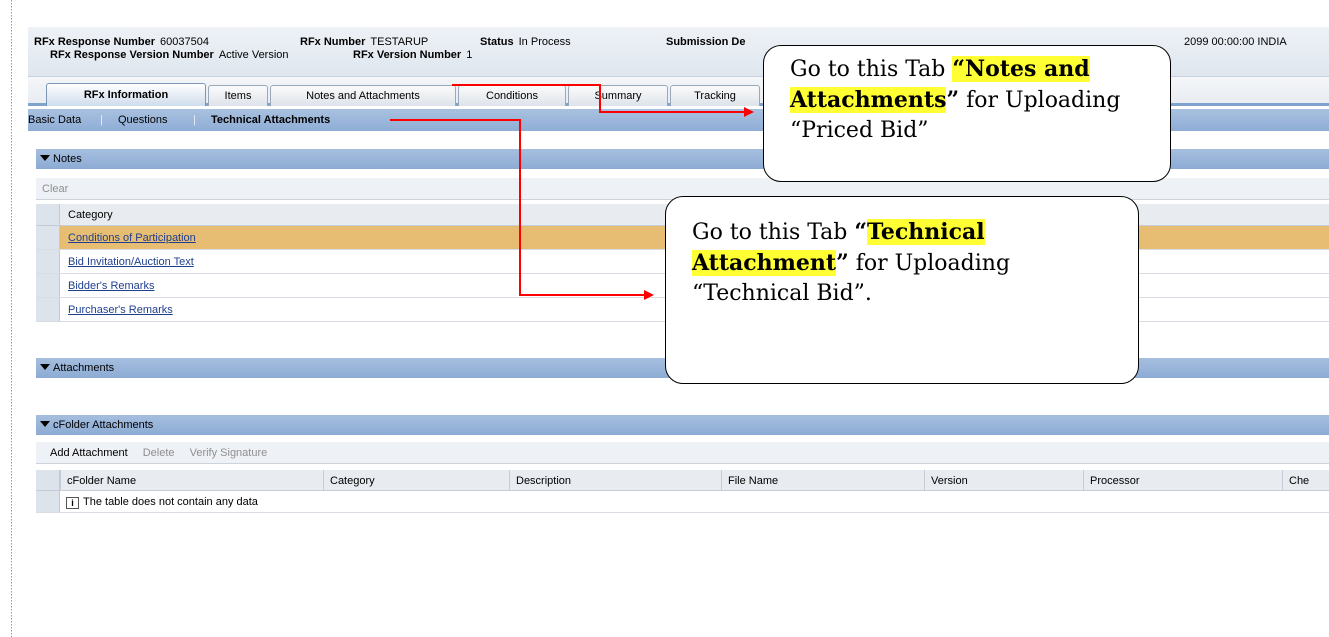 This screenshot has height=637, width=1329. What do you see at coordinates (618, 95) in the screenshot?
I see `tab-summary: Summary` at bounding box center [618, 95].